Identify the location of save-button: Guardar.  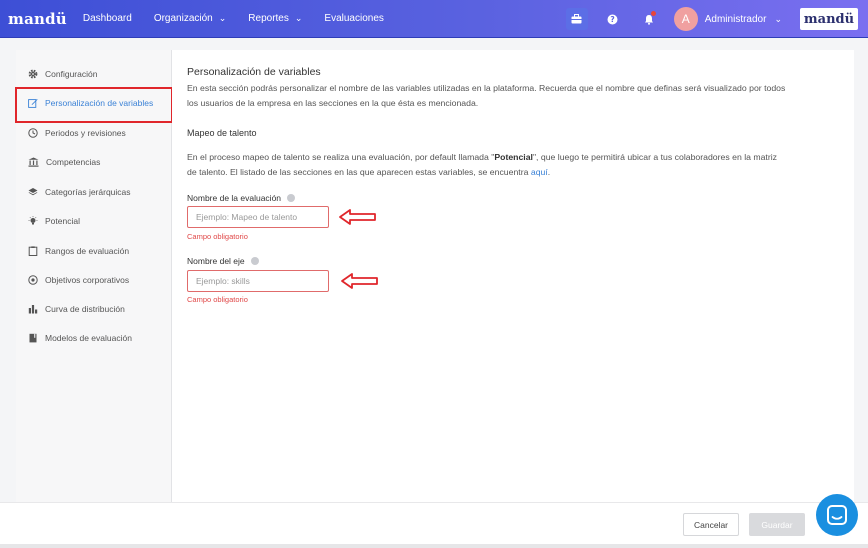
(777, 524).